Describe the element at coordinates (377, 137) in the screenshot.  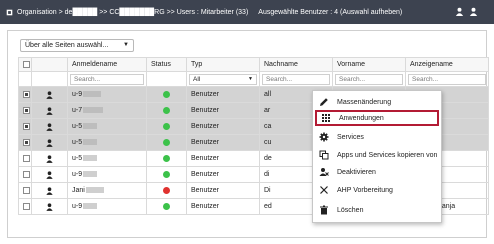
I see `menu-item-gear: Services` at that location.